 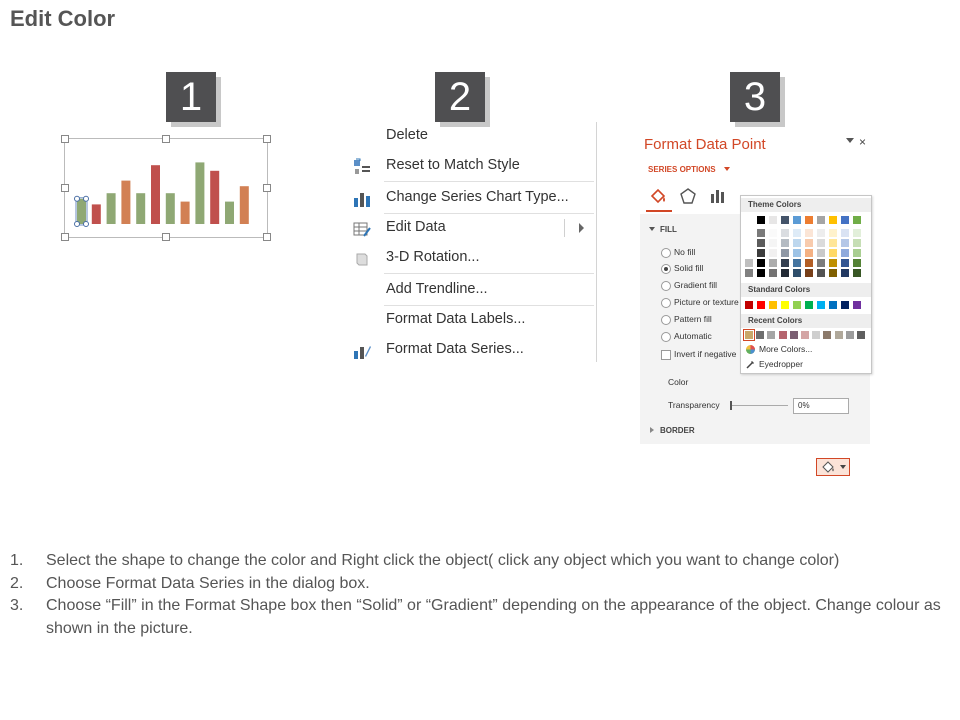 I want to click on radio-automatic, so click(x=666, y=337).